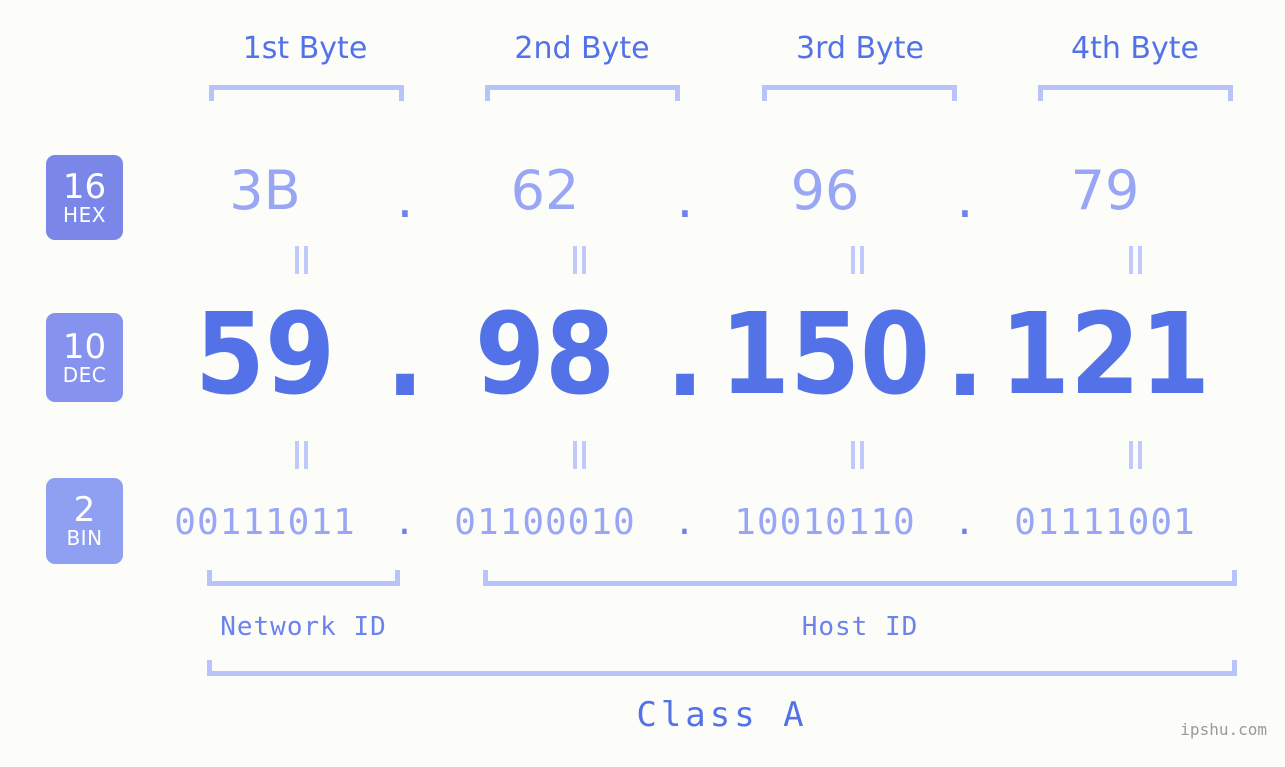 The height and width of the screenshot is (767, 1285). What do you see at coordinates (582, 48) in the screenshot?
I see `byte-header-2: 2nd Byte` at bounding box center [582, 48].